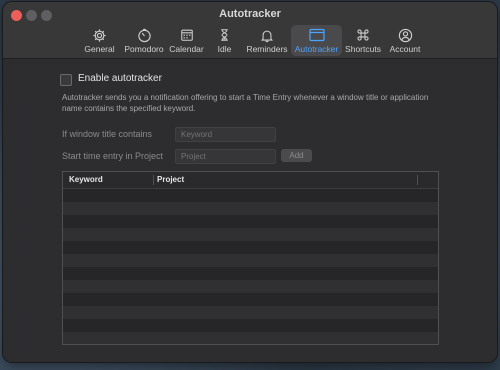 This screenshot has width=500, height=370. Describe the element at coordinates (144, 35) in the screenshot. I see `timer-icon` at that location.